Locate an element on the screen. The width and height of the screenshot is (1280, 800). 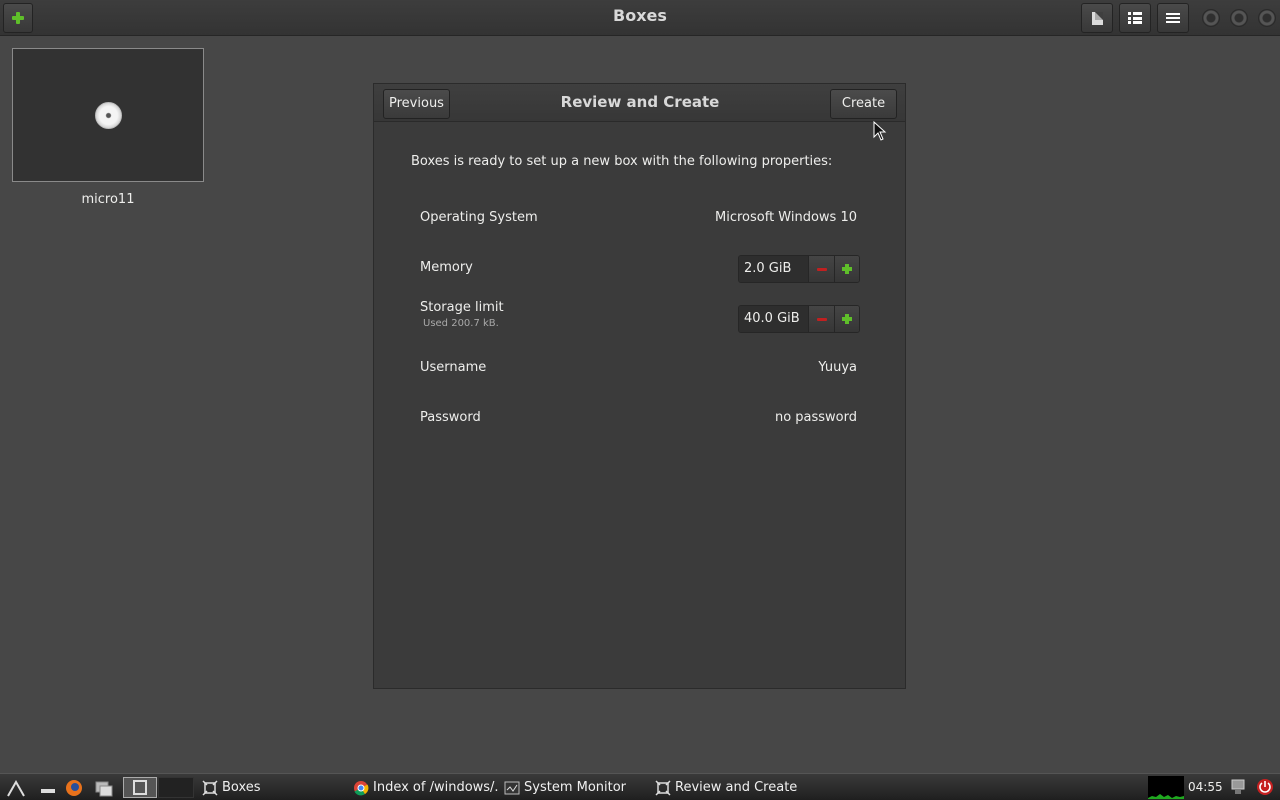
header-bar: Boxes is located at coordinates (640, 18).